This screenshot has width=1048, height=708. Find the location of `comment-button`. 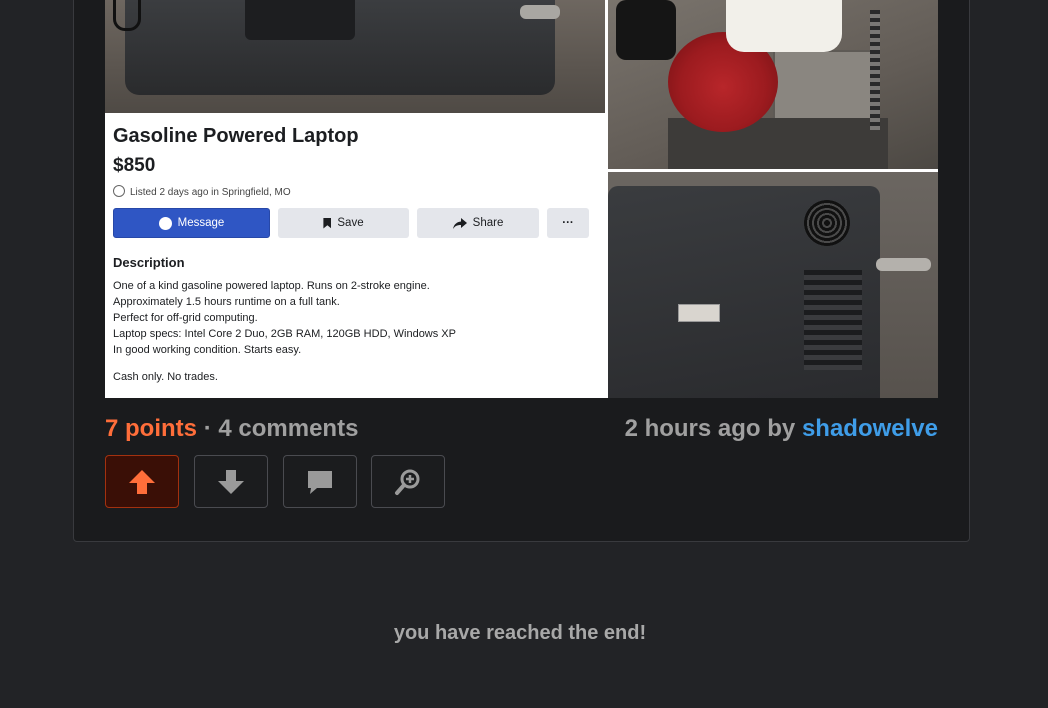

comment-button is located at coordinates (320, 481).